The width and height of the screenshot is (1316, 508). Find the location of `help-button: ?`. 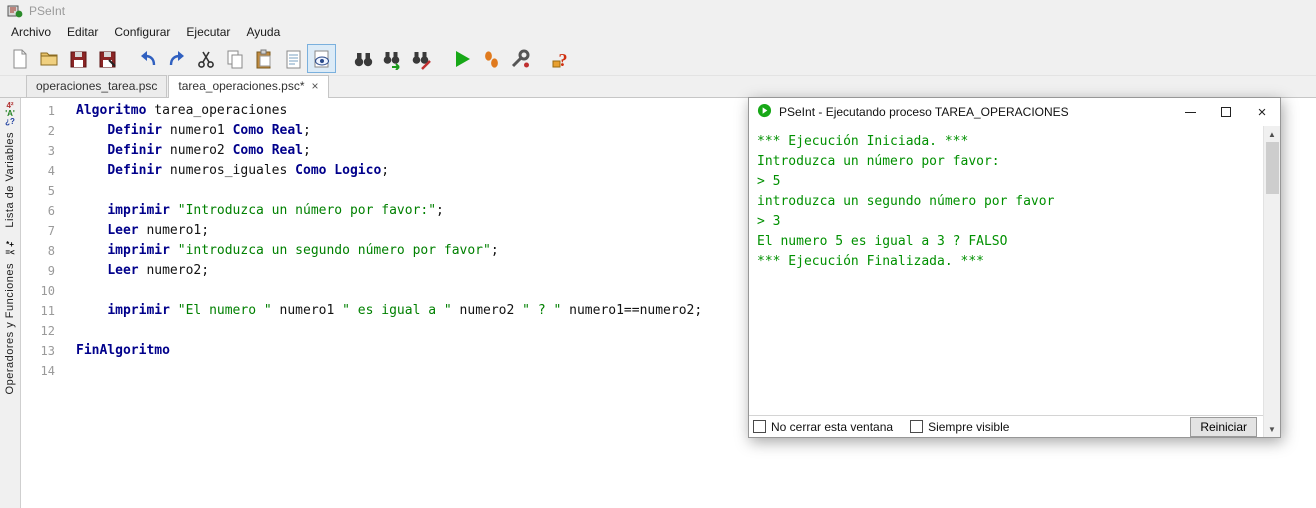

help-button: ? is located at coordinates (560, 58).